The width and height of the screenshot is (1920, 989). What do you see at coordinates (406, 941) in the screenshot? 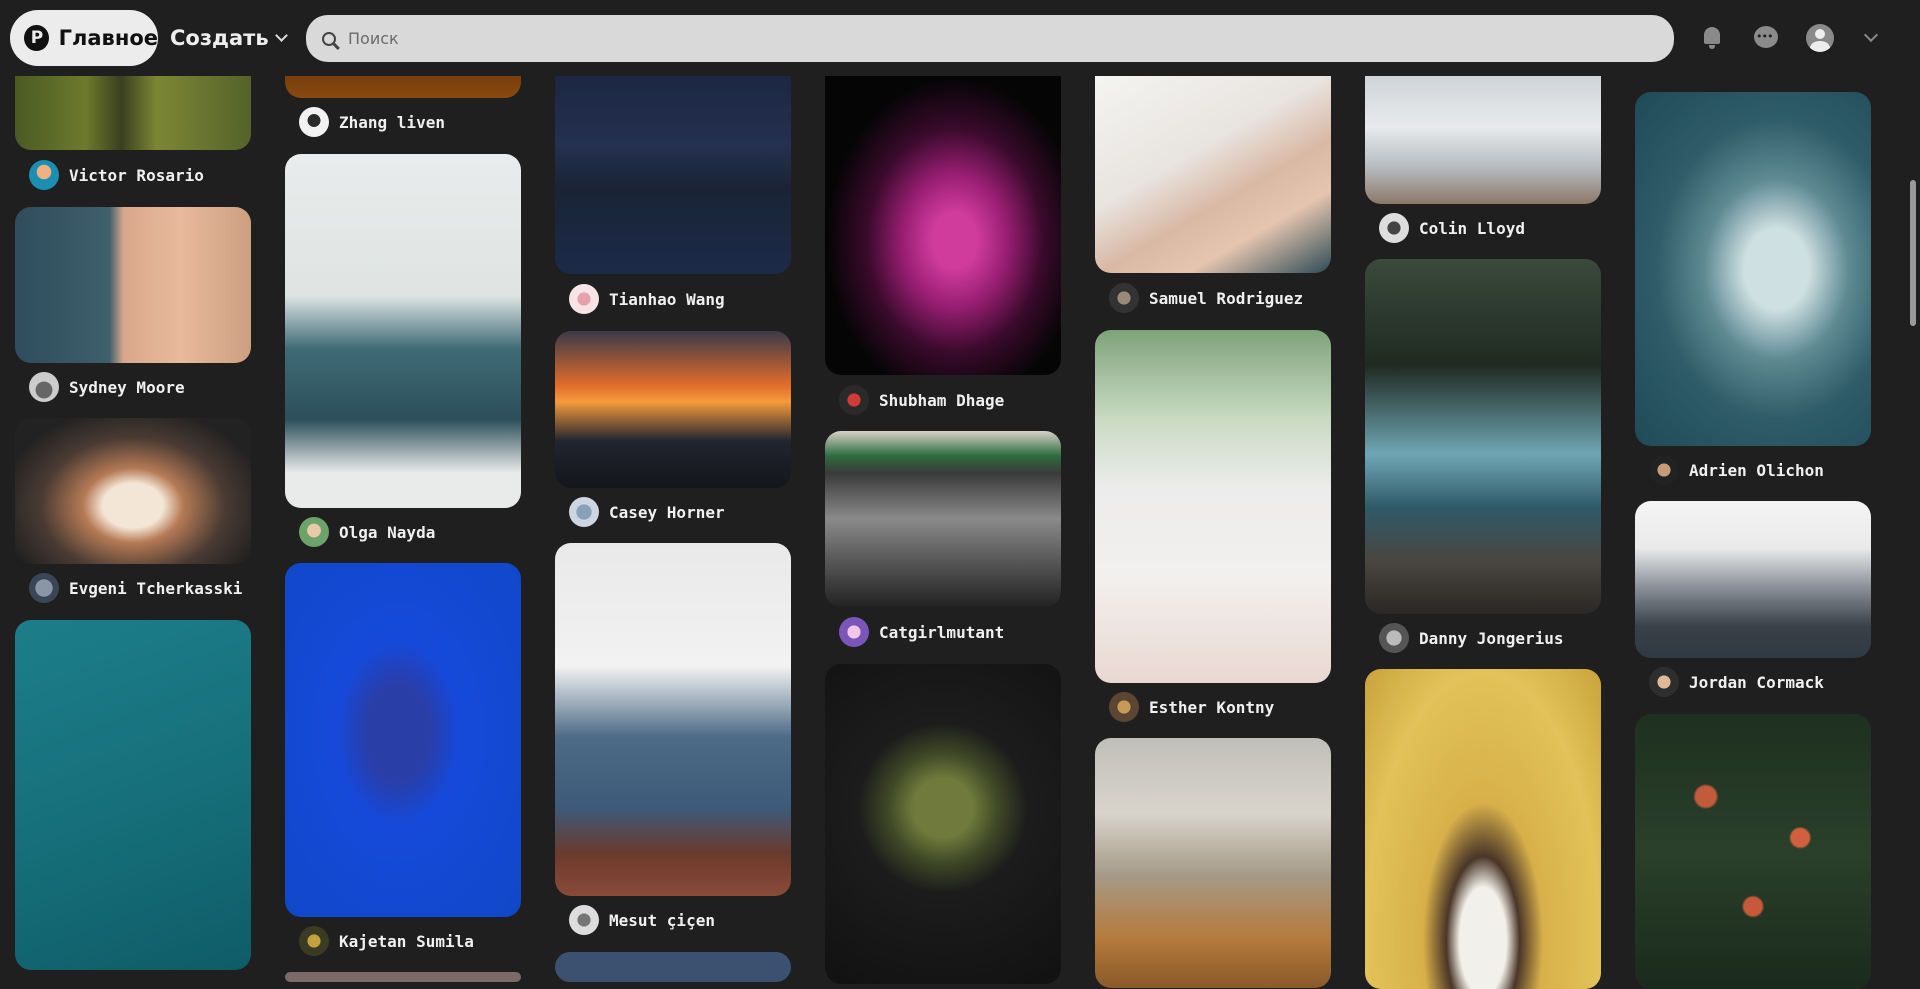
I see `author-name: Kajetan Sumila` at bounding box center [406, 941].